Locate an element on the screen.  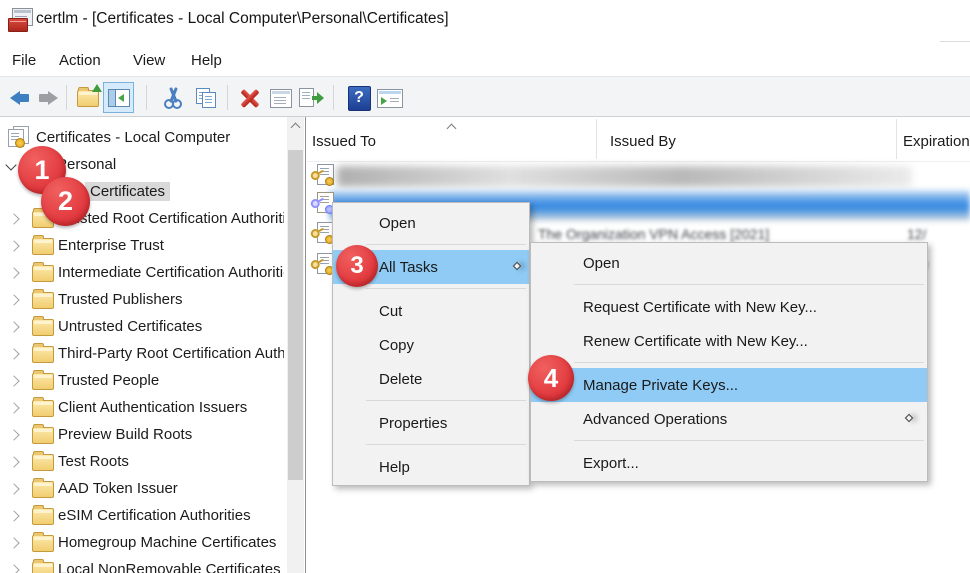
context-menu-properties: Properties is located at coordinates (431, 423).